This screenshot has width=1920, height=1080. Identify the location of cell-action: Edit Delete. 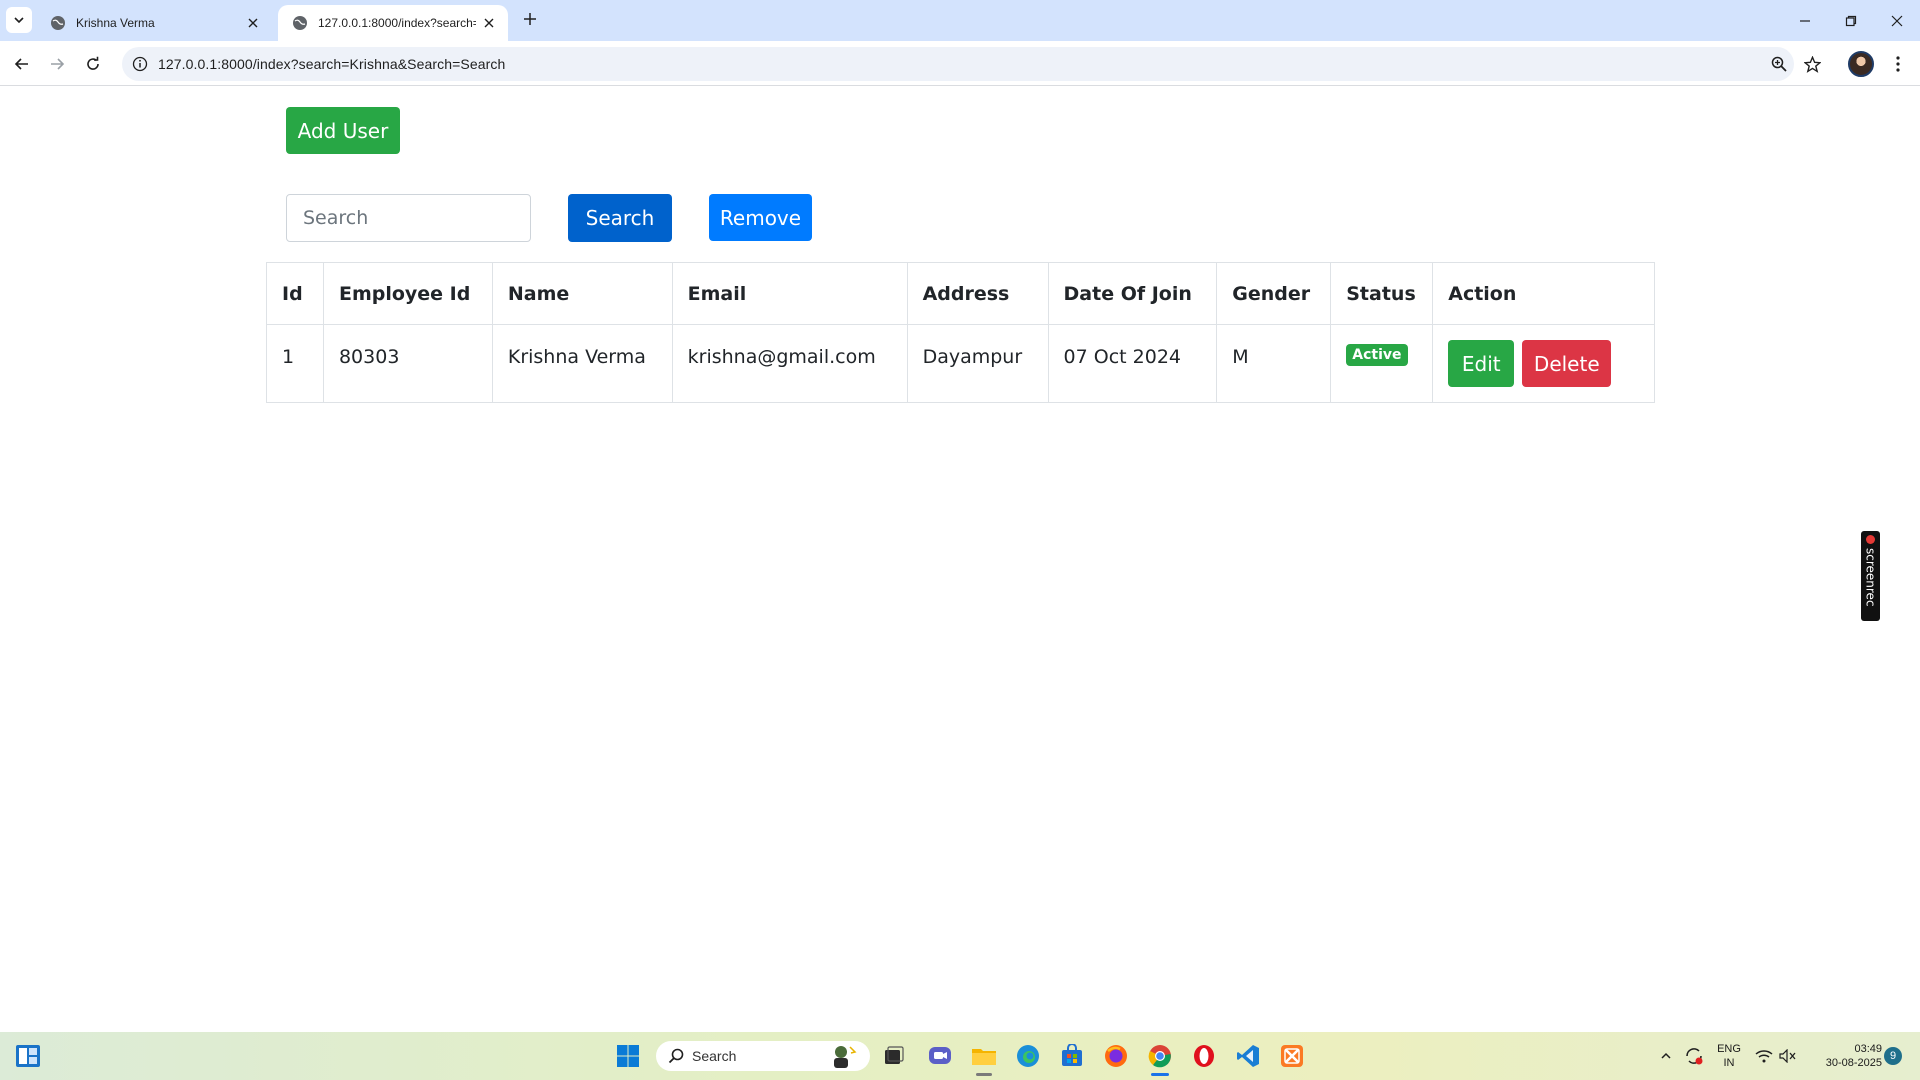
(1543, 363).